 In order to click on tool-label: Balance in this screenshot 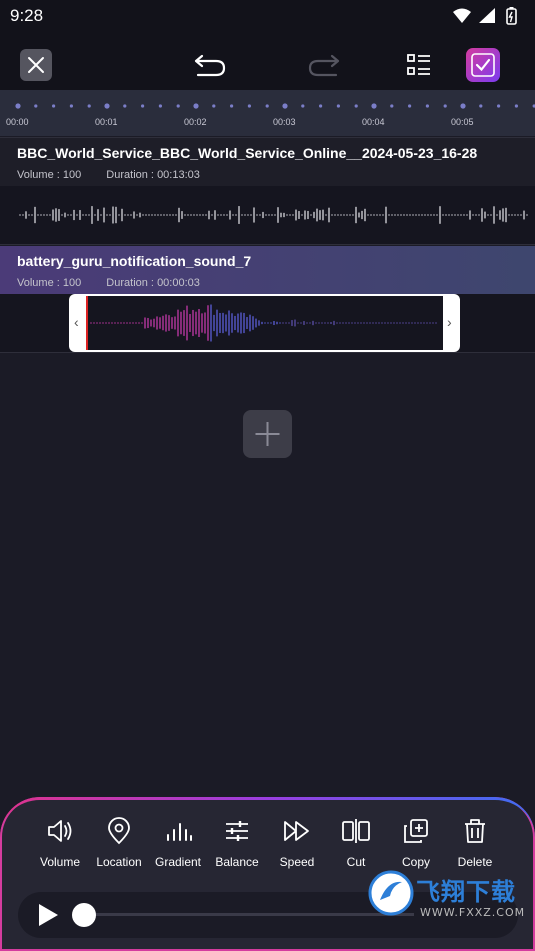, I will do `click(237, 862)`.